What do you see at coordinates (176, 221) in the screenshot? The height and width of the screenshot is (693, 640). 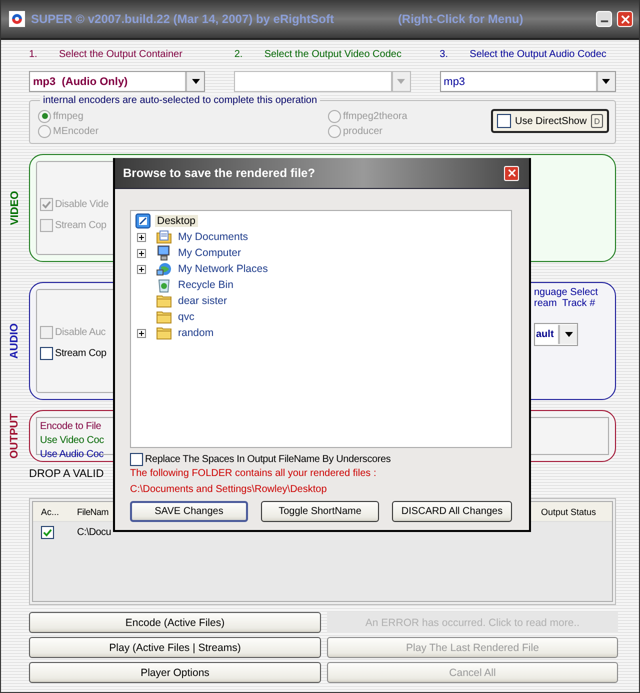 I see `tree-item: Desktop` at bounding box center [176, 221].